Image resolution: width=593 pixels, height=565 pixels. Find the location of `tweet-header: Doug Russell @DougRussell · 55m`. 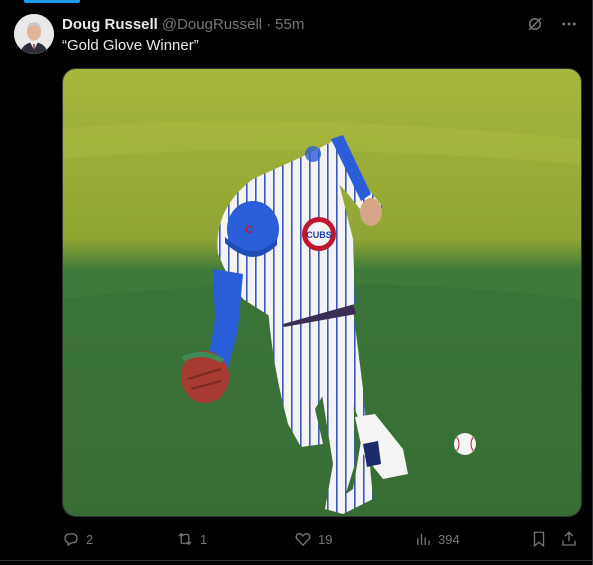

tweet-header: Doug Russell @DougRussell · 55m is located at coordinates (183, 24).